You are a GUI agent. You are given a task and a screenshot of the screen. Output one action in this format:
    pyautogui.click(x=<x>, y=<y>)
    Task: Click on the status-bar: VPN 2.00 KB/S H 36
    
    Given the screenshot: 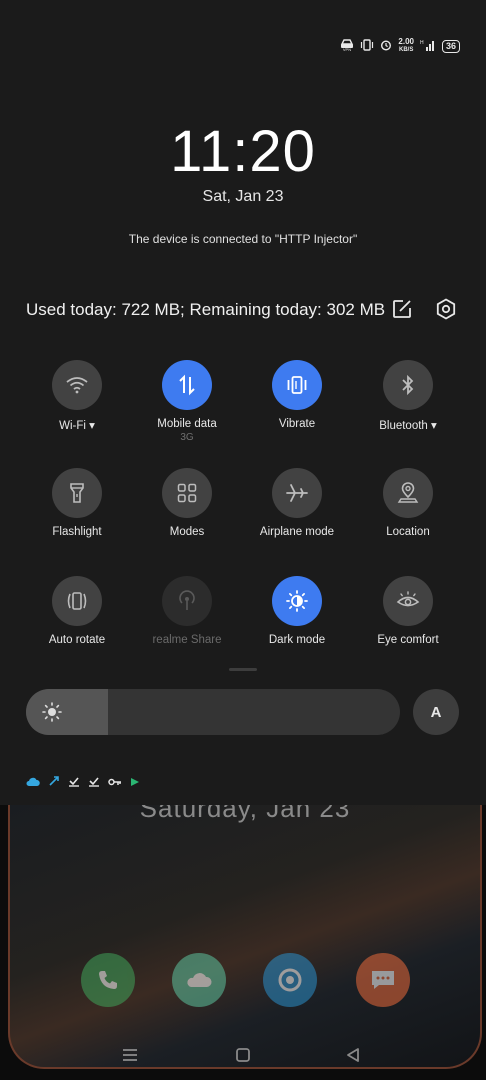 What is the action you would take?
    pyautogui.click(x=400, y=46)
    